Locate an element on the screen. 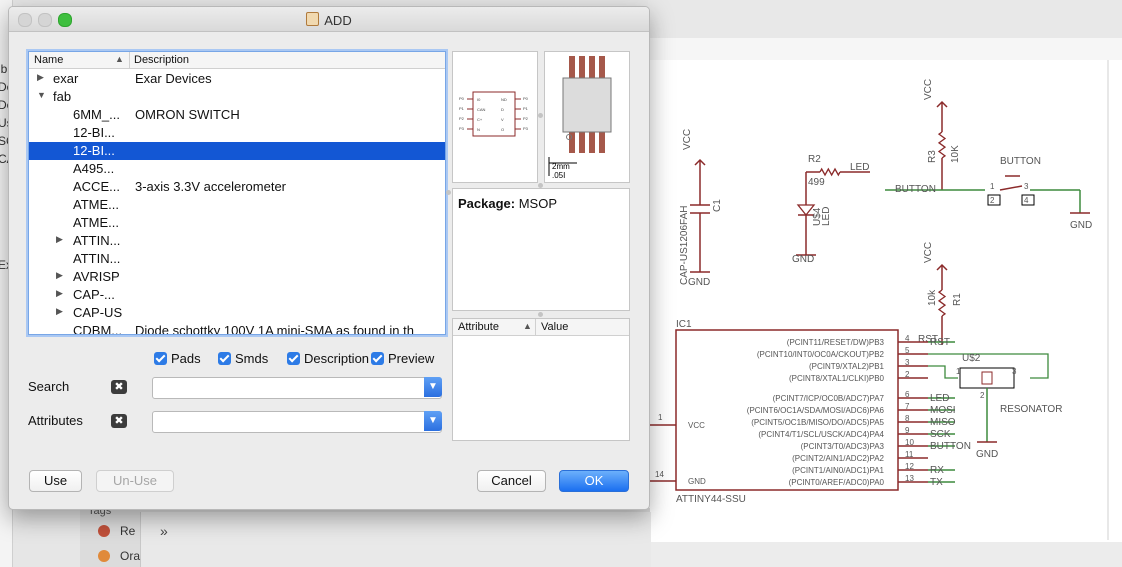  checkbox-checked-icon is located at coordinates (377, 358).